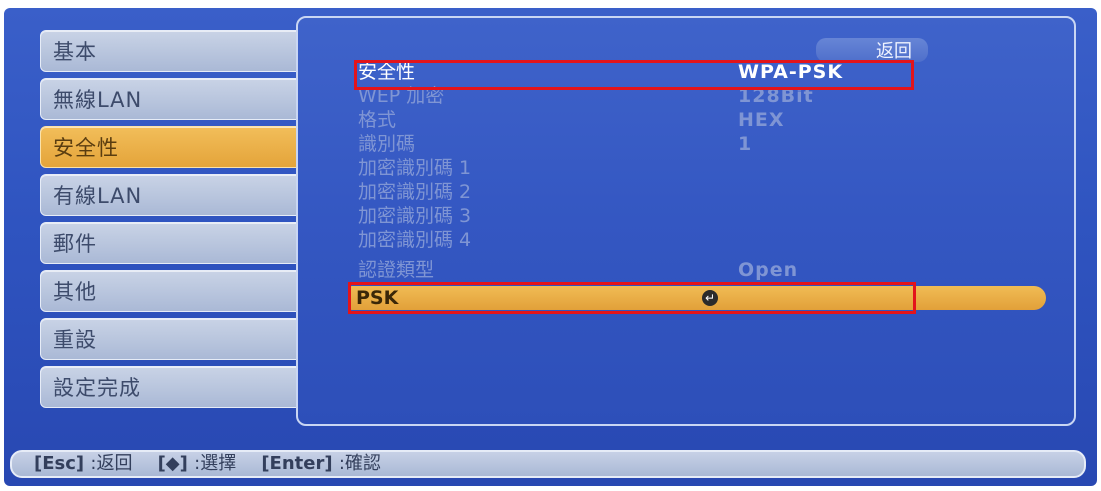 The width and height of the screenshot is (1101, 491). What do you see at coordinates (111, 463) in the screenshot?
I see `esc-action: :返回` at bounding box center [111, 463].